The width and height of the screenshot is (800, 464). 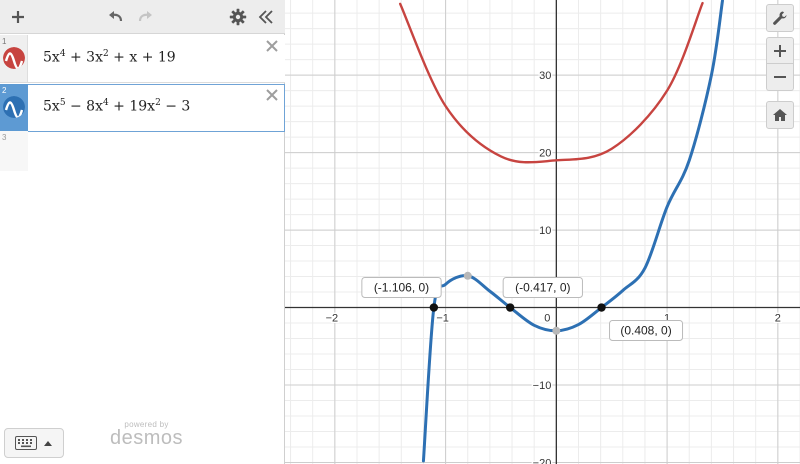 I want to click on double-chevron-left-icon, so click(x=265, y=17).